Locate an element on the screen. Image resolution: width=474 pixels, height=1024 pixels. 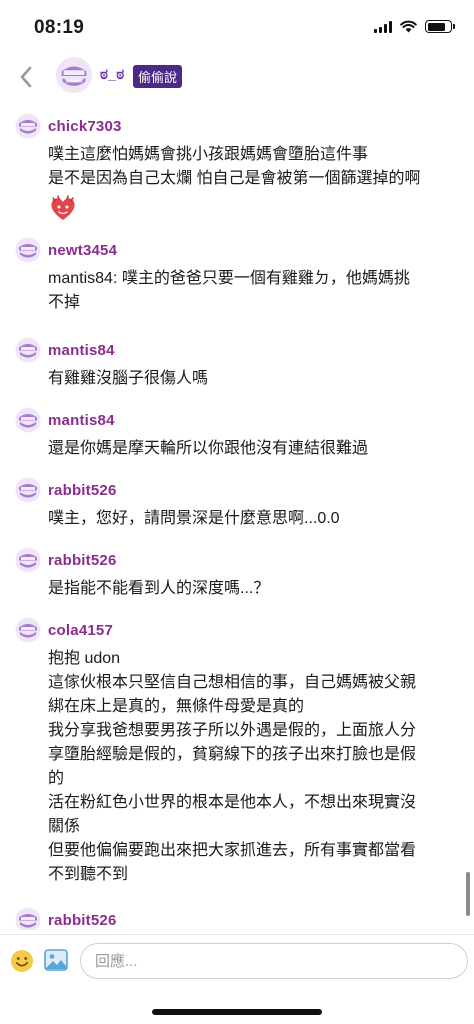
message-line: 我分享我爸想要男孩子所以外遇是假的，上面旅人分 is located at coordinates (232, 730).